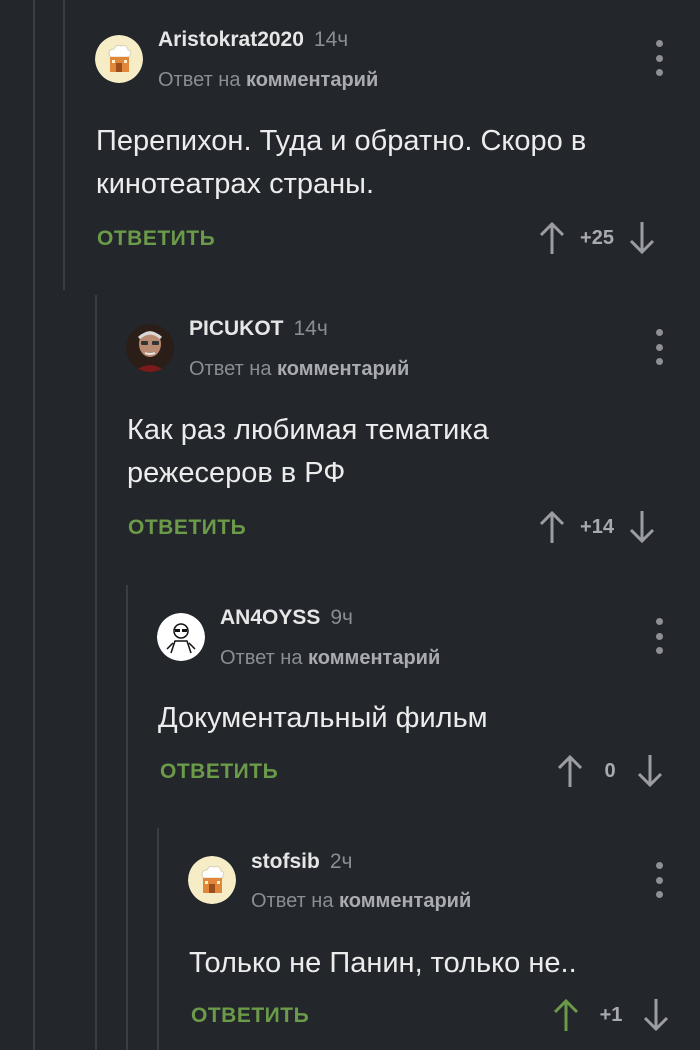  Describe the element at coordinates (341, 861) in the screenshot. I see `comment-time: 2ч` at that location.